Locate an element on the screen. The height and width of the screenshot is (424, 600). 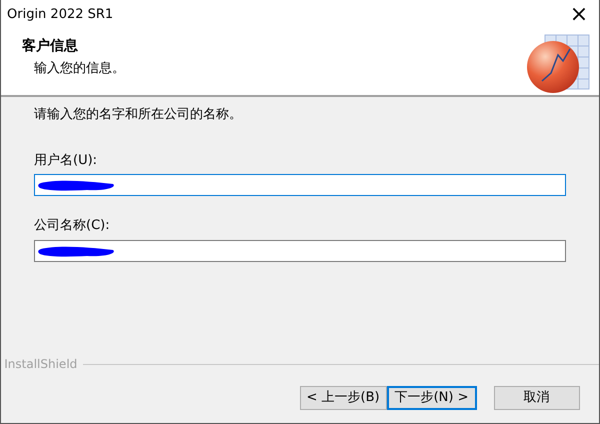
field-label: 公司名称(C): is located at coordinates (72, 226).